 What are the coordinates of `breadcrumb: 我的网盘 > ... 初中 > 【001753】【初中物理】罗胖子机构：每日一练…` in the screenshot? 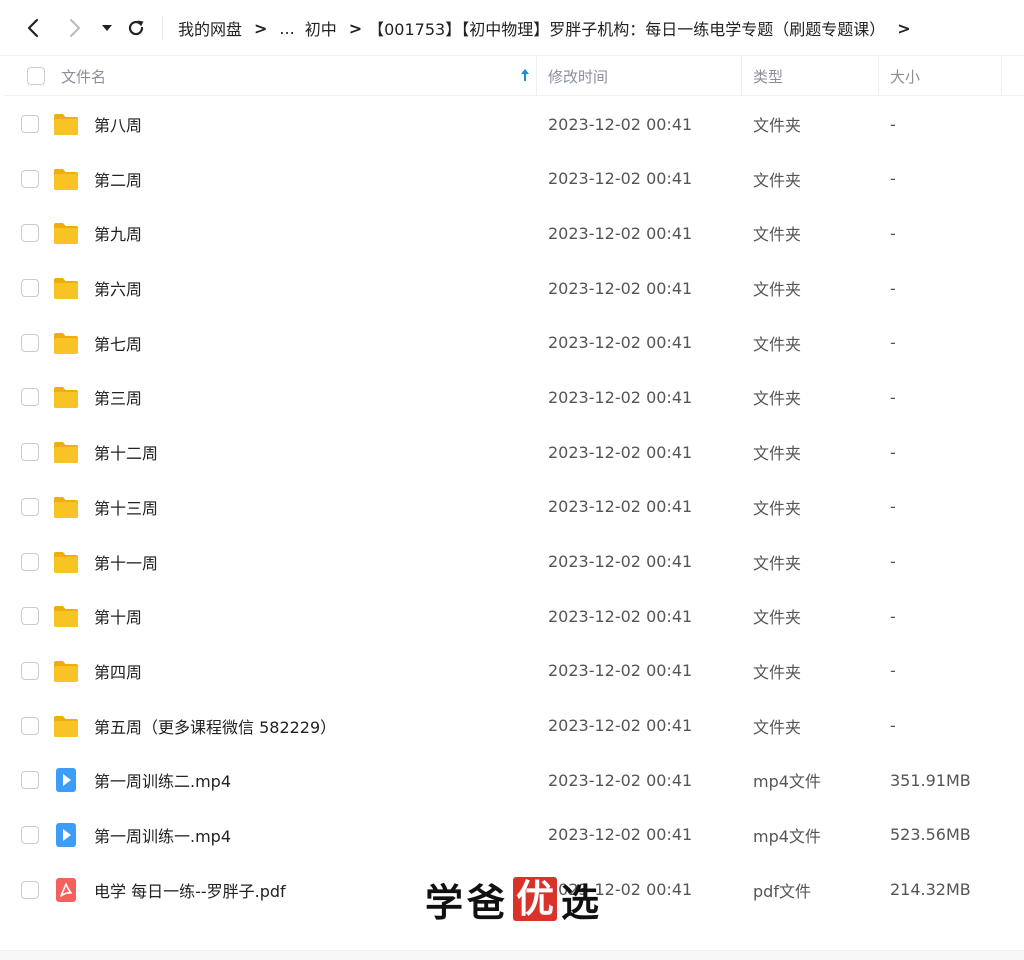 It's located at (550, 28).